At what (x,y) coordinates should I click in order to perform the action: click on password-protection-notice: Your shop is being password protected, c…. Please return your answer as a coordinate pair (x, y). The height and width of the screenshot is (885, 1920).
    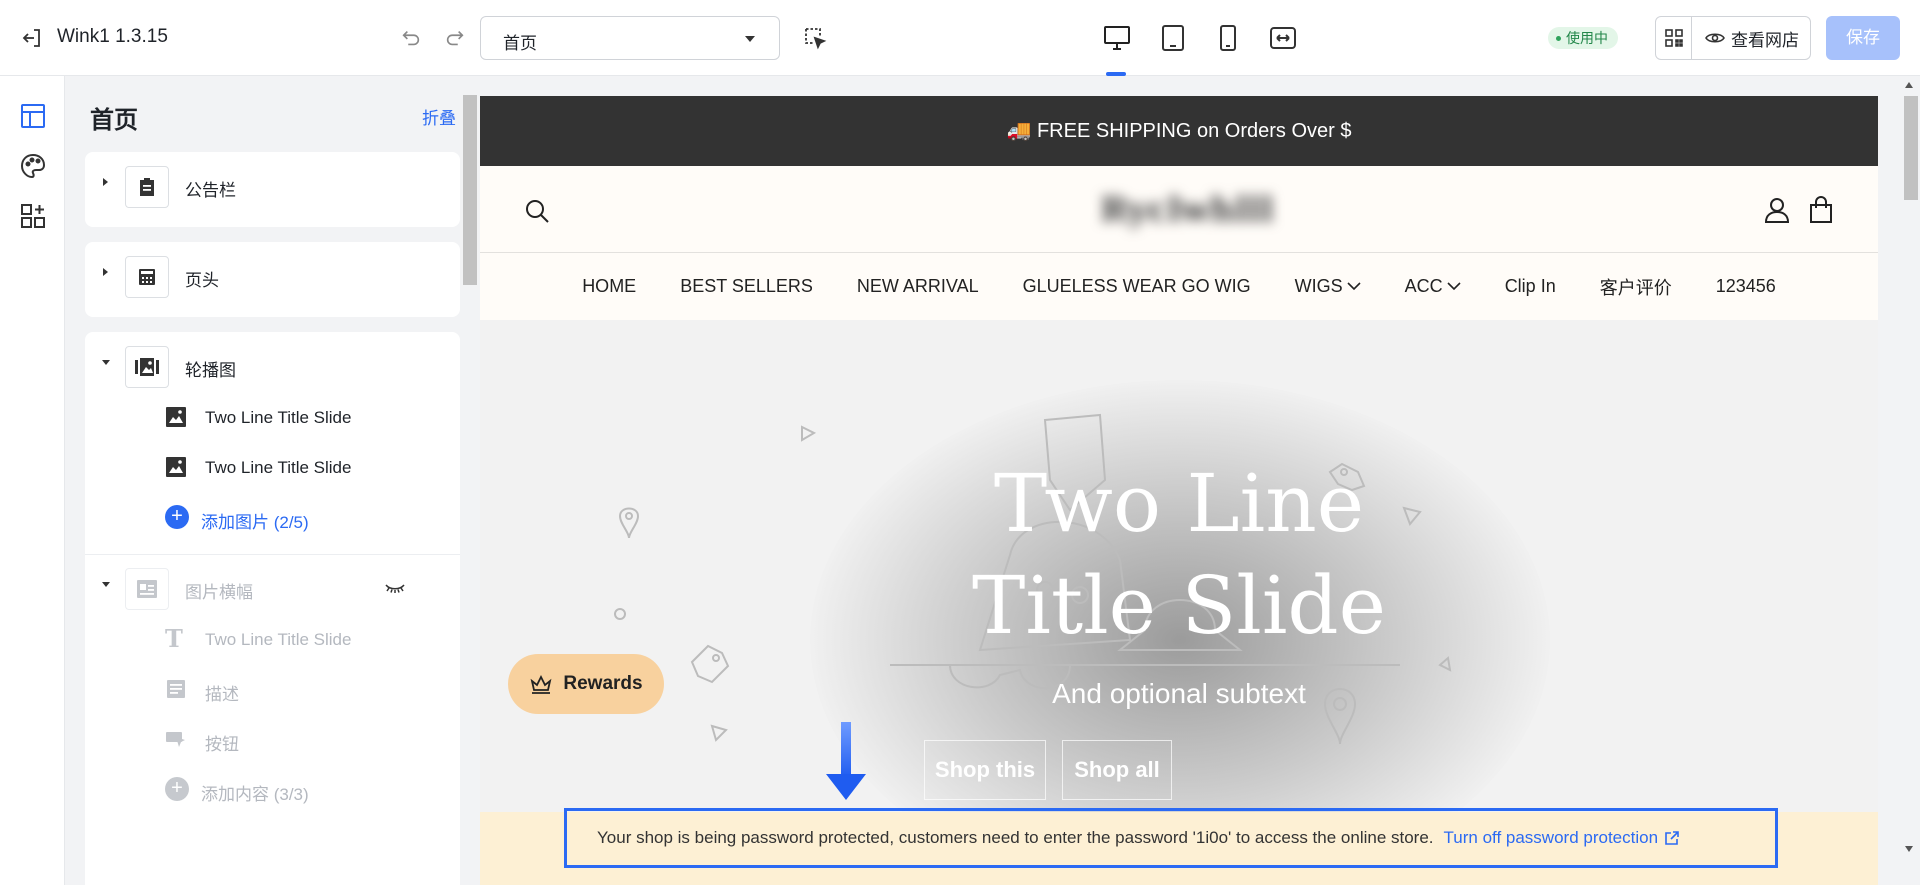
    Looking at the image, I should click on (1171, 838).